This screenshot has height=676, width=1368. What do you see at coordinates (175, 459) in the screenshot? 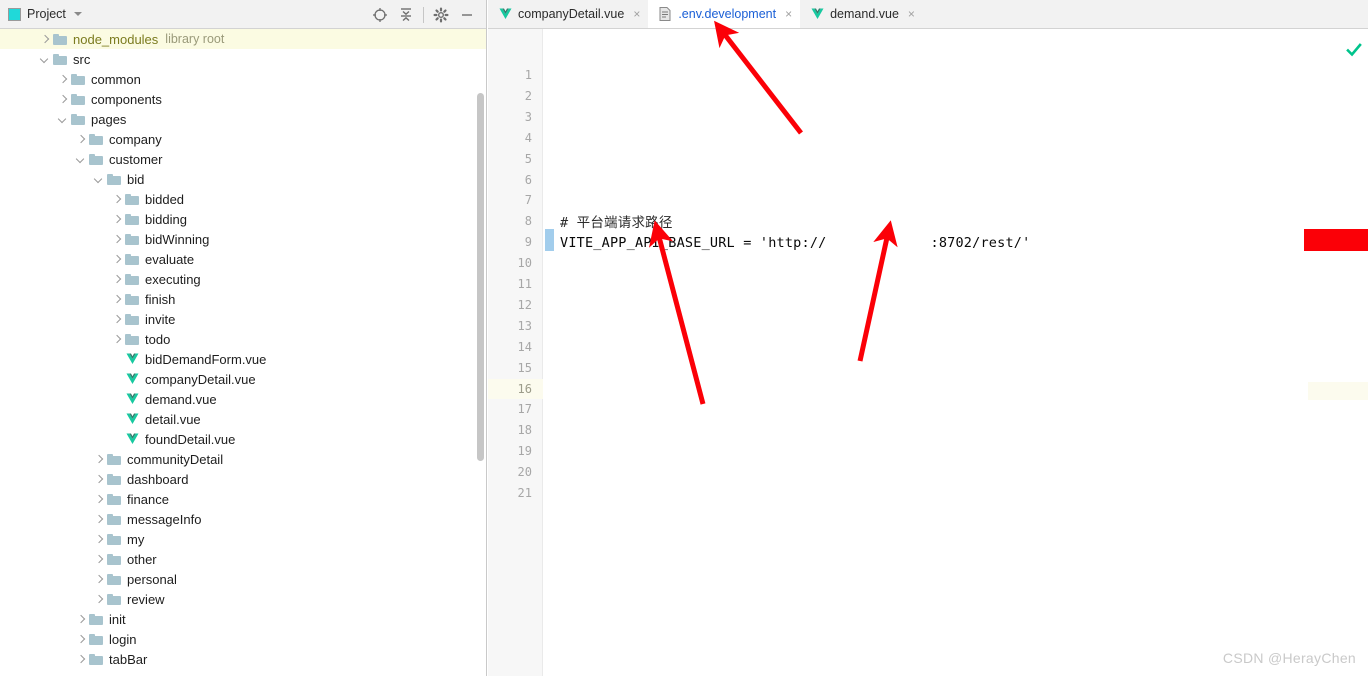
I see `tree-item-label: communityDetail` at bounding box center [175, 459].